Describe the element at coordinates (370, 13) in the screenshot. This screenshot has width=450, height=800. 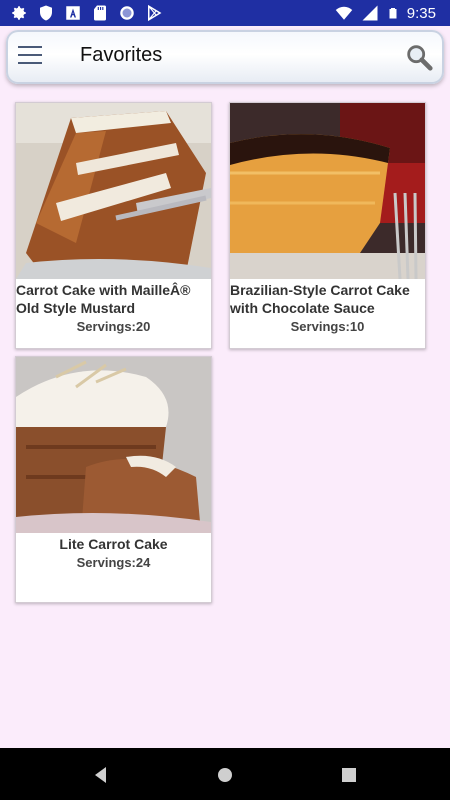
I see `signal-icon` at that location.